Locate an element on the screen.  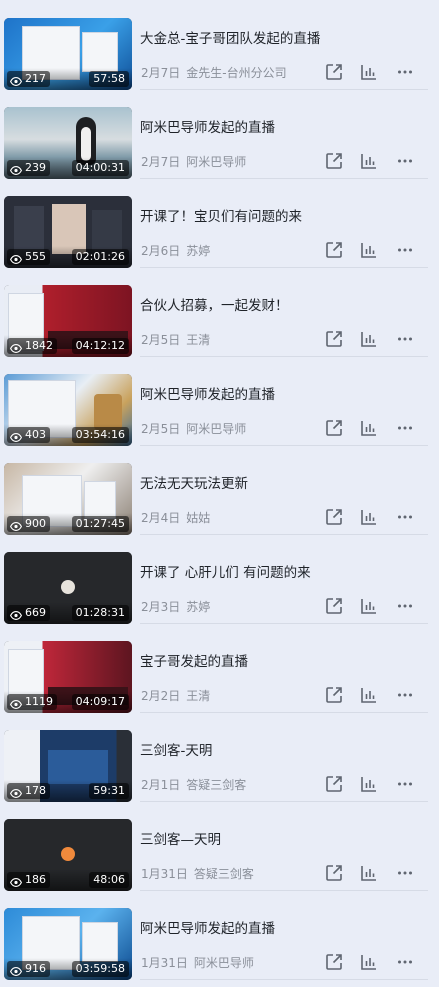
video-title: 开课了！宝贝们有问题的来 is located at coordinates (280, 215).